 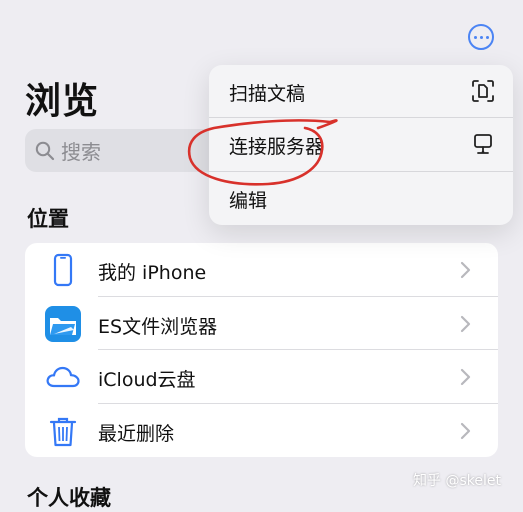 What do you see at coordinates (69, 498) in the screenshot?
I see `section-title-favorites: 个人收藏` at bounding box center [69, 498].